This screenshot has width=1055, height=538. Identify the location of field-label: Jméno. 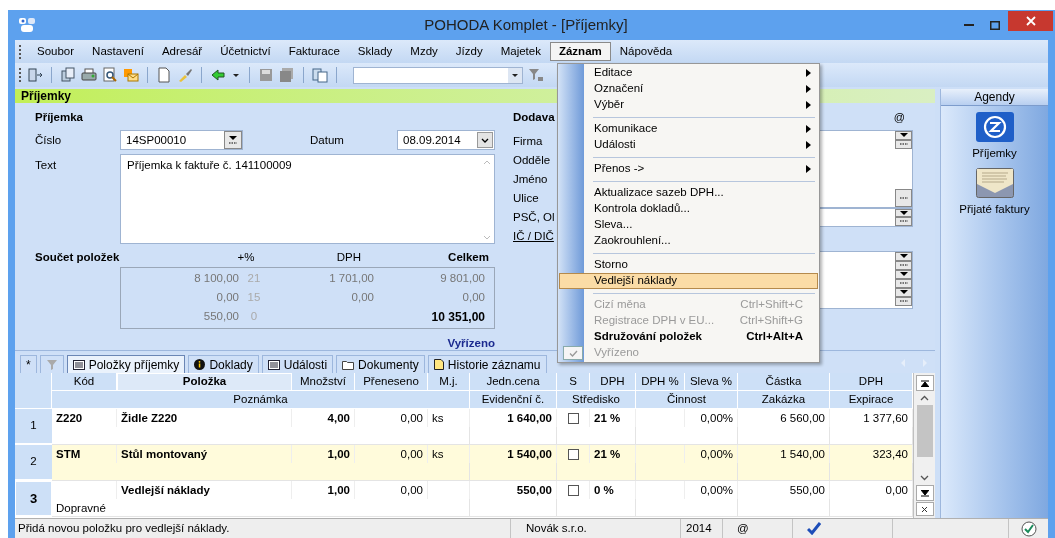
(530, 180).